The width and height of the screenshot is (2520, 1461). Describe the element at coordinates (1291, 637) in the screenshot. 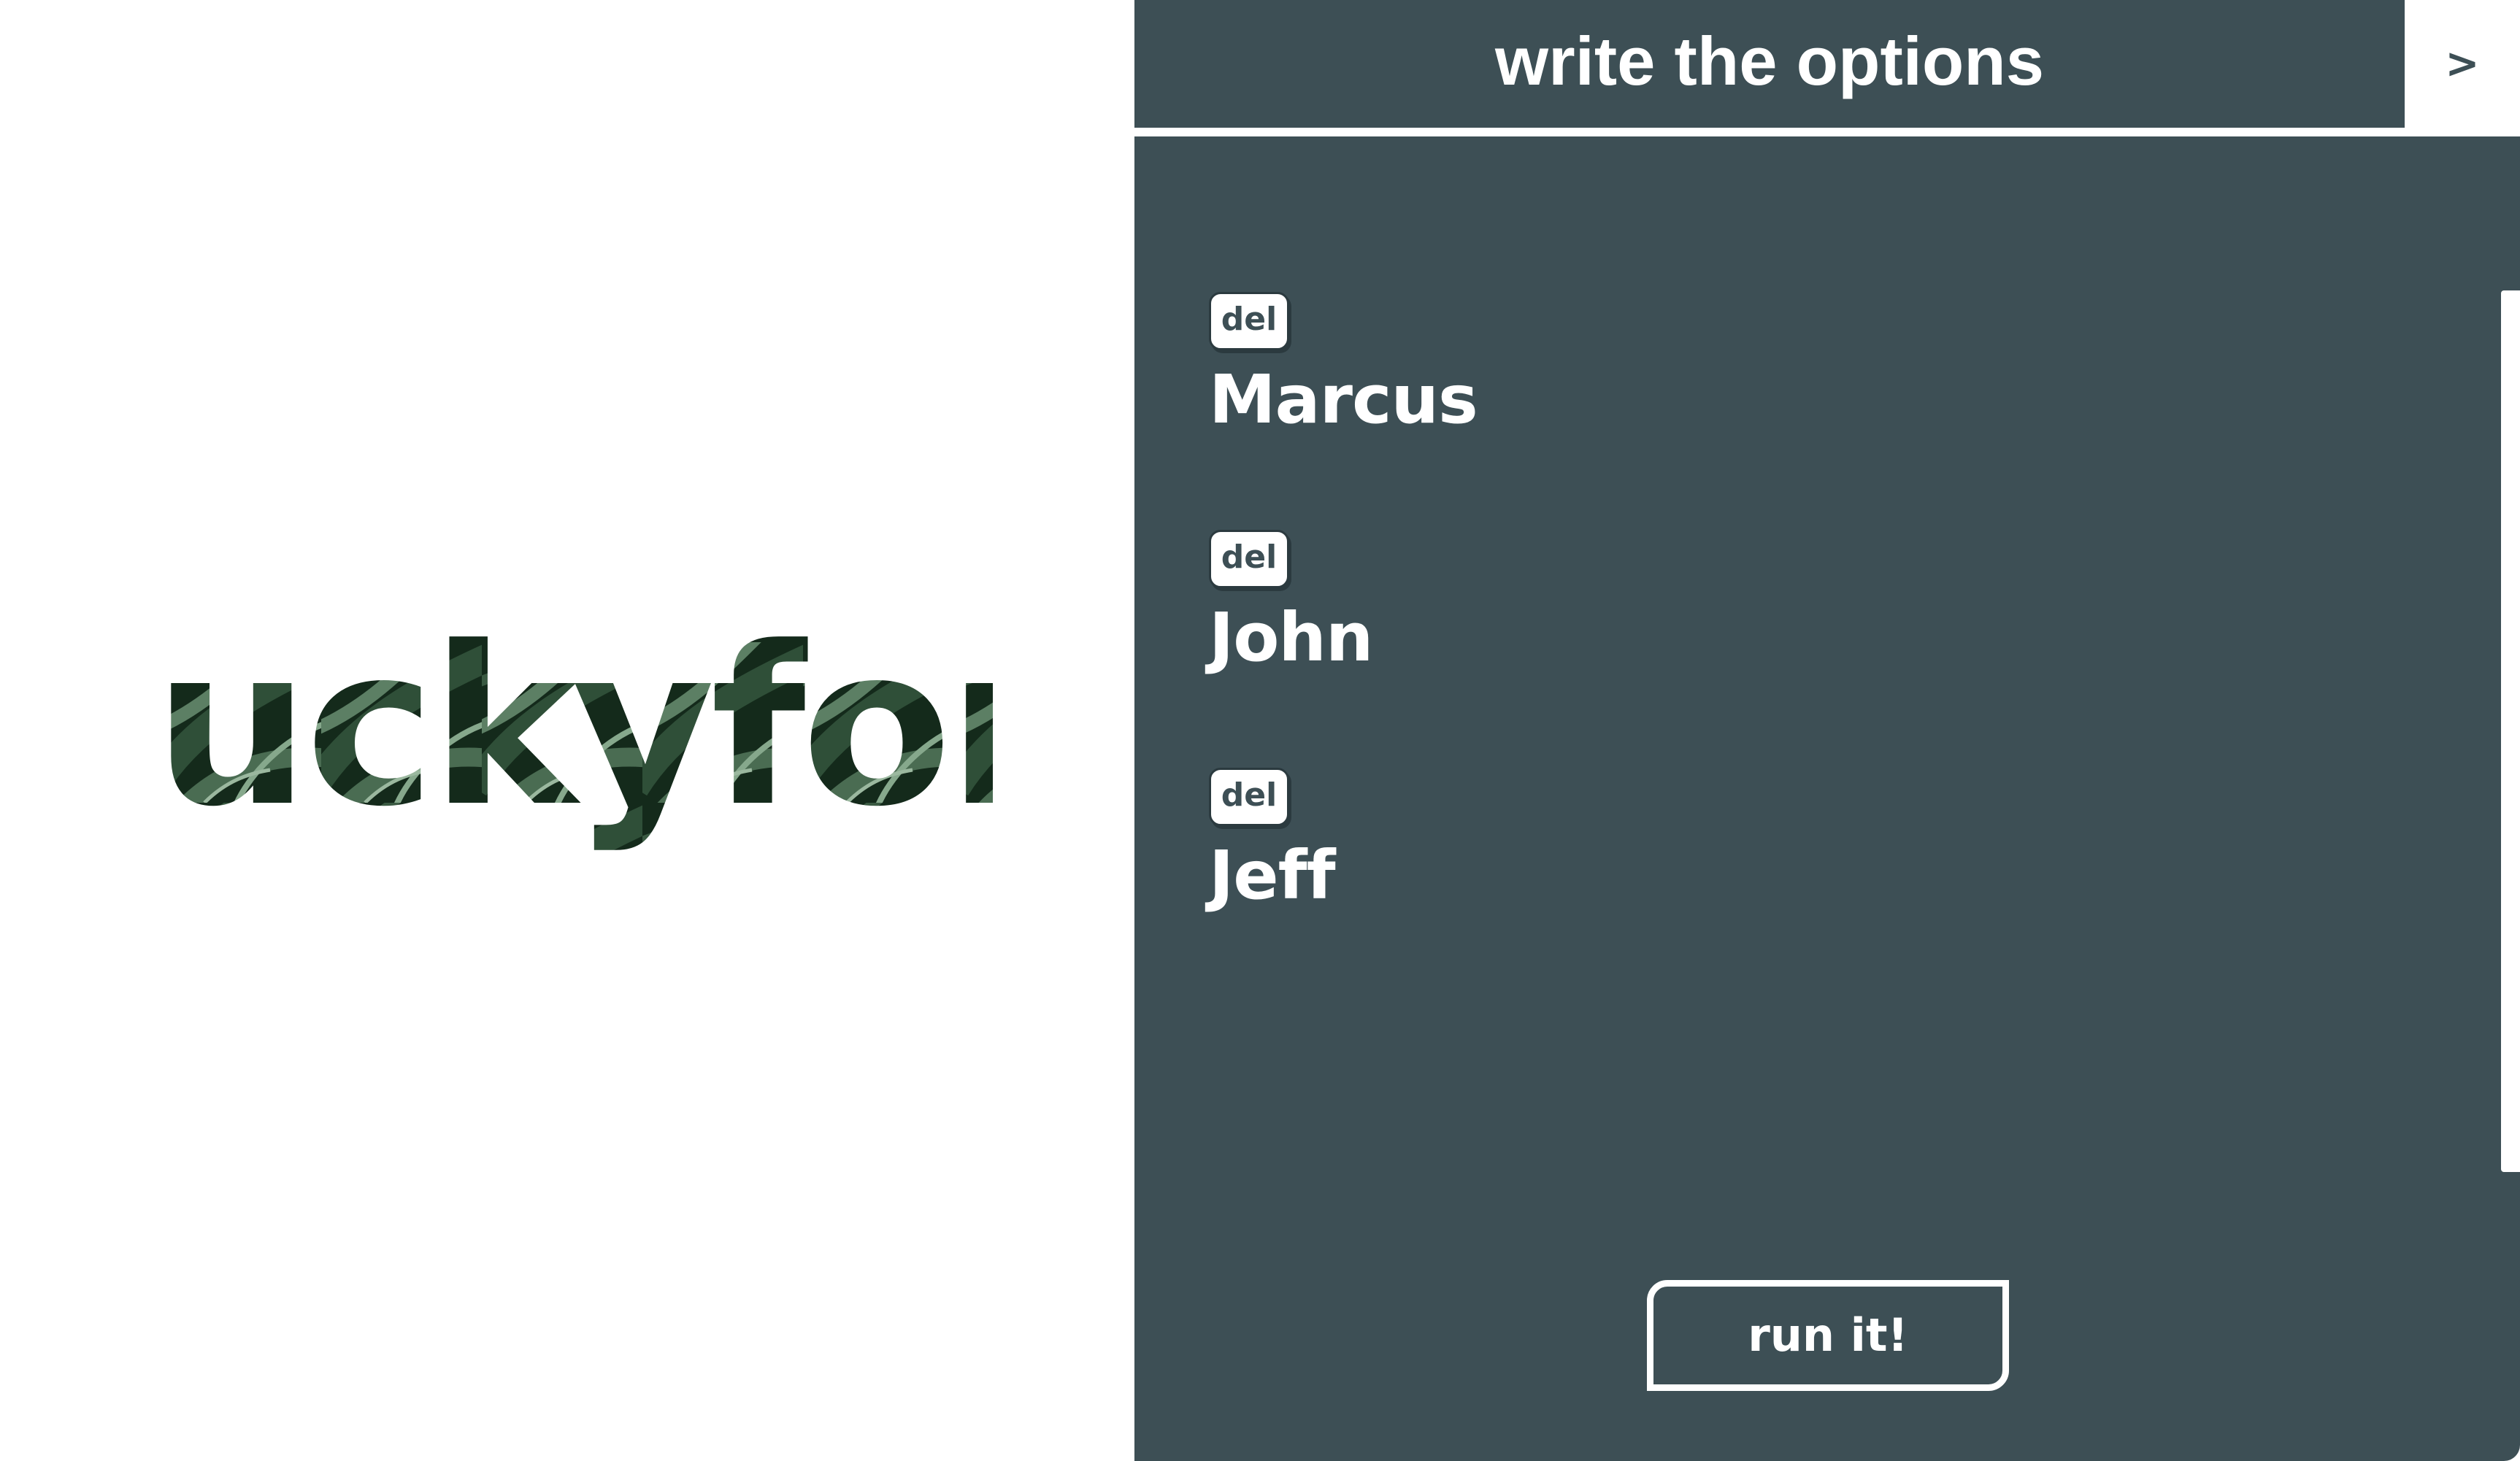

I see `option-label: John` at that location.